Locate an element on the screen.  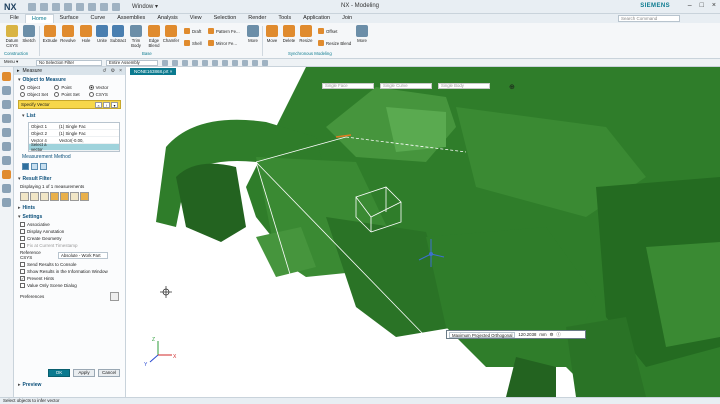
chamfer-button: Chamfer is located at coordinates (171, 34).